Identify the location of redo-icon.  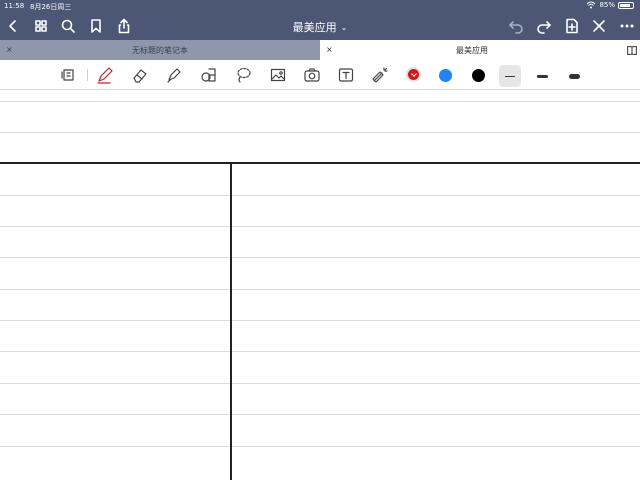
(544, 27).